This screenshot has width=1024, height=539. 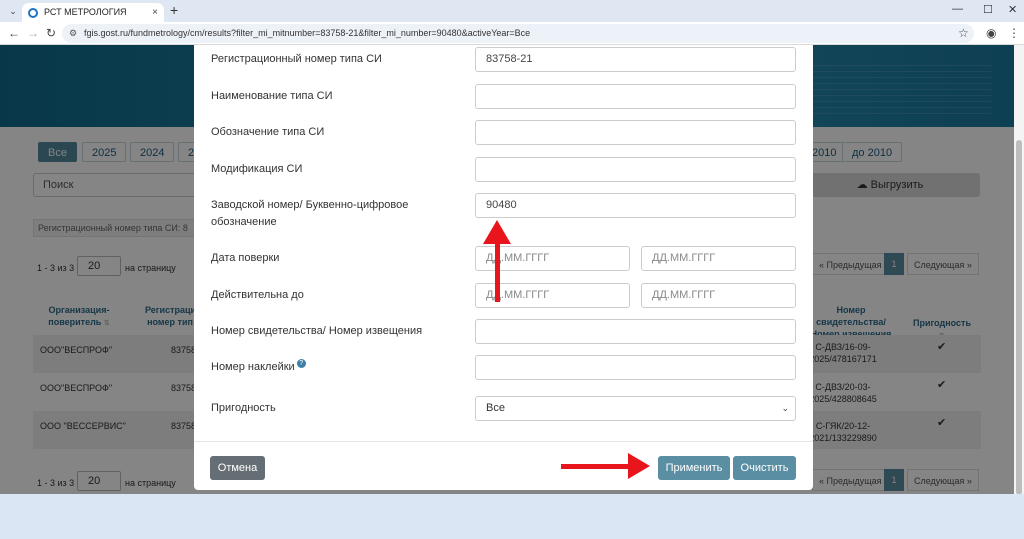 I want to click on verification-date-label: Дата поверки, so click(x=245, y=258).